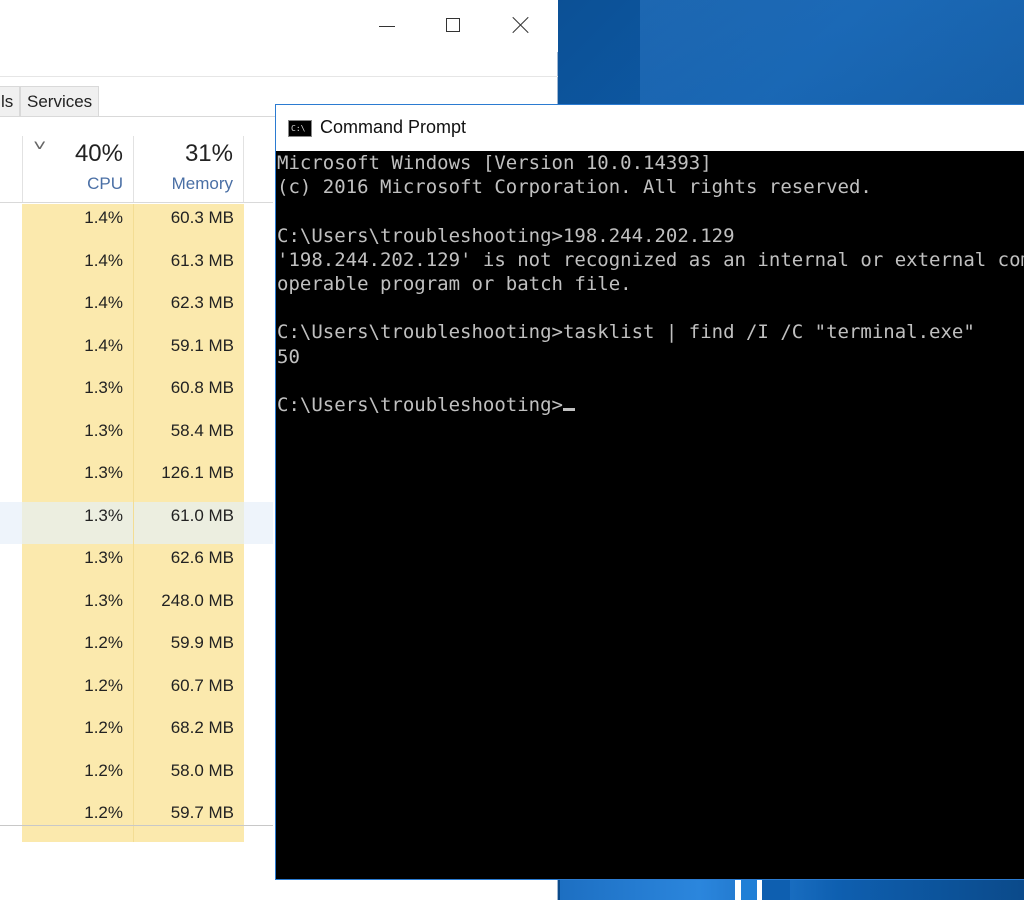  Describe the element at coordinates (10, 101) in the screenshot. I see `tab-details: ls` at that location.